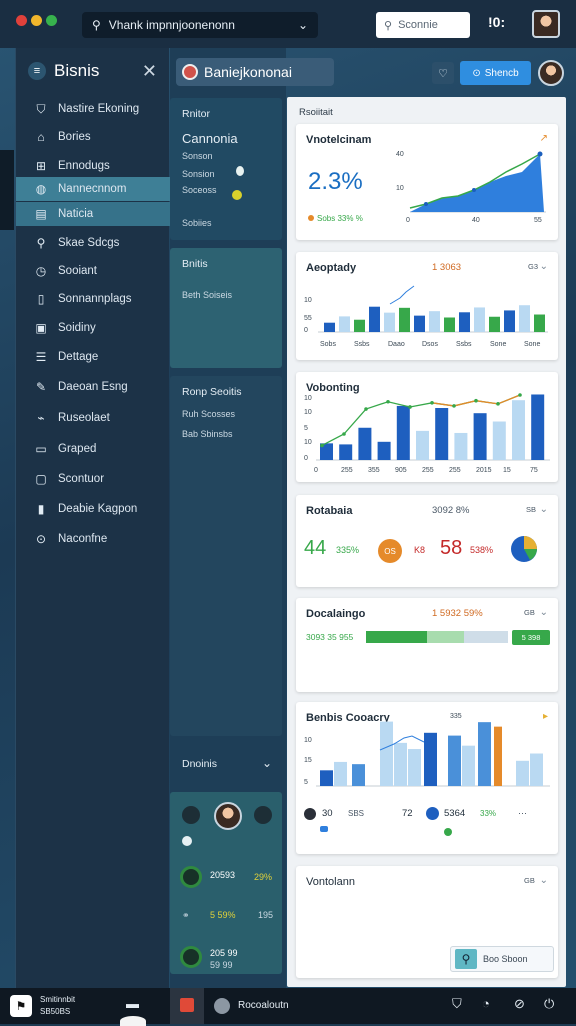 This screenshot has width=576, height=1026. Describe the element at coordinates (324, 829) in the screenshot. I see `legend-swatch` at that location.